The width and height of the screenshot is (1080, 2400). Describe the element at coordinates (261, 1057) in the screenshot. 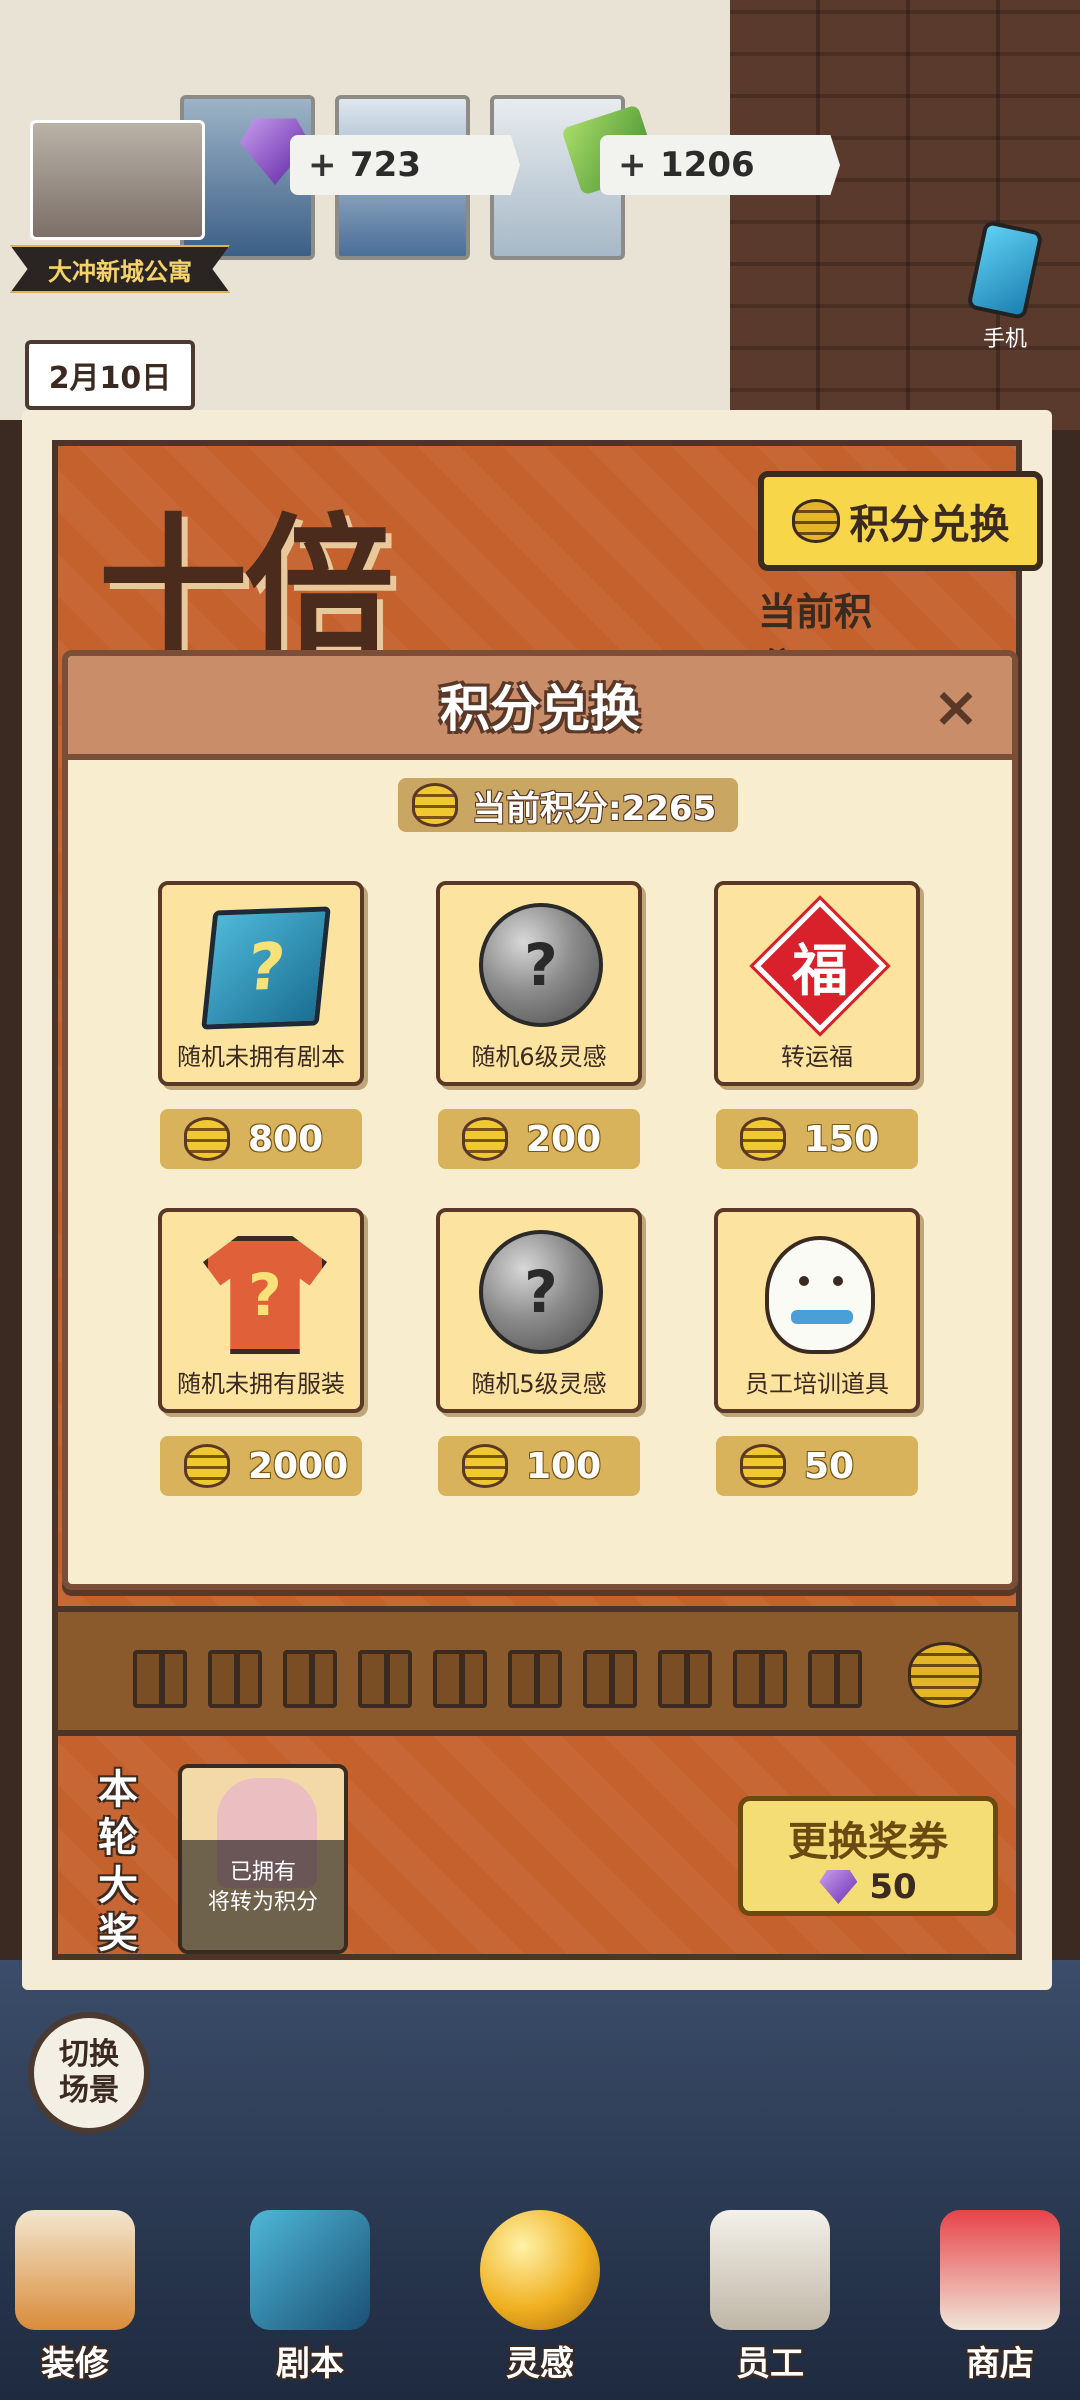

I see `item-name: 随机未拥有剧本` at that location.